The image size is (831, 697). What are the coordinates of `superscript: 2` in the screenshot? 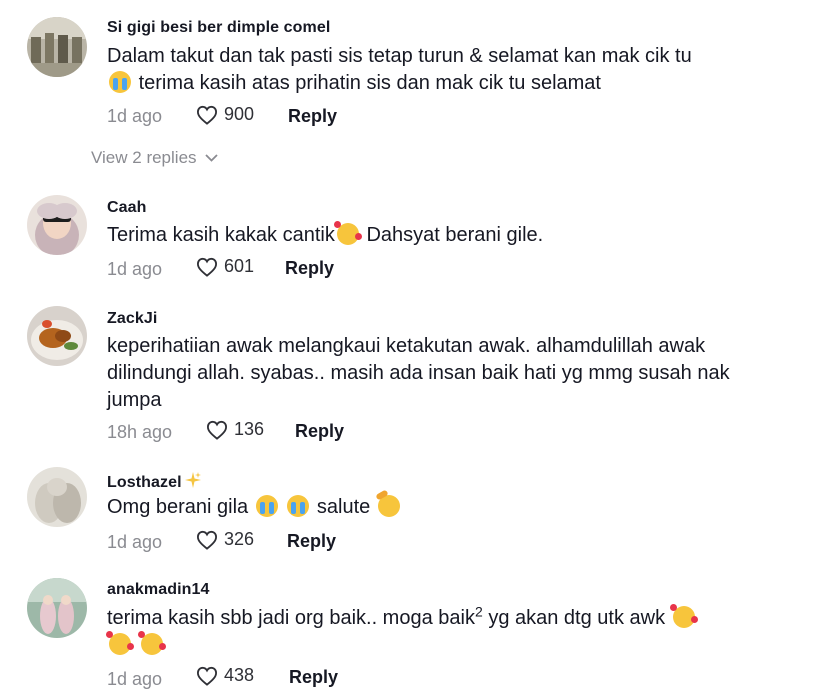 It's located at (478, 611).